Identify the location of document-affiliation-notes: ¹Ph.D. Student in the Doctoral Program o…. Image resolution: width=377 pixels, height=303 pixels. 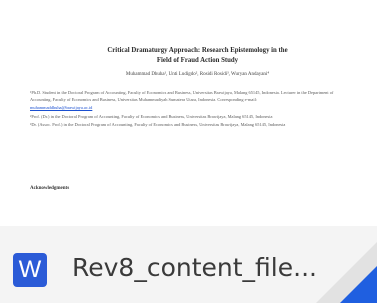
(185, 110).